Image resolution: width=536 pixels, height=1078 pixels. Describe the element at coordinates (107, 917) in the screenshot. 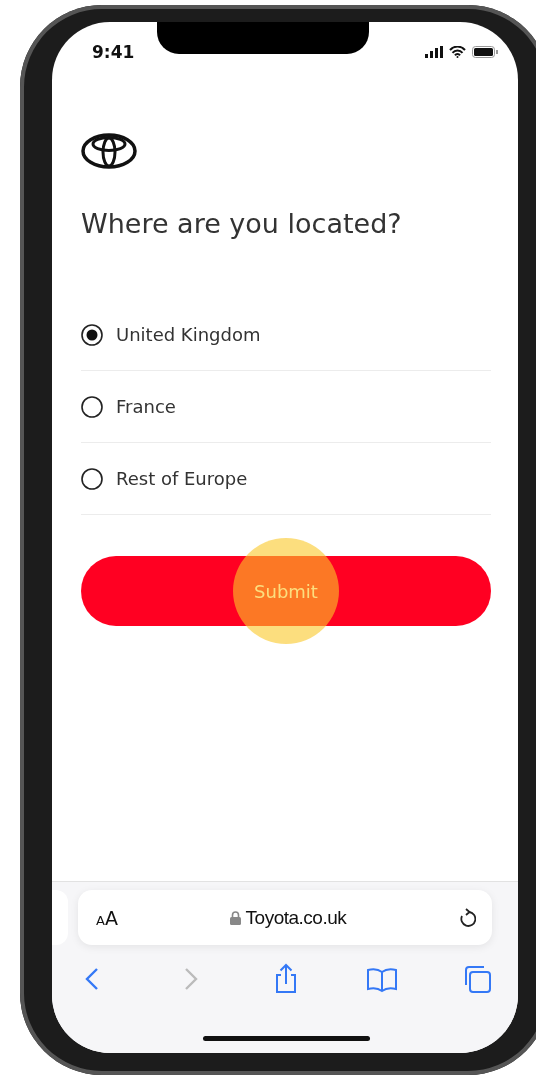

I see `text-size-button: AA` at that location.